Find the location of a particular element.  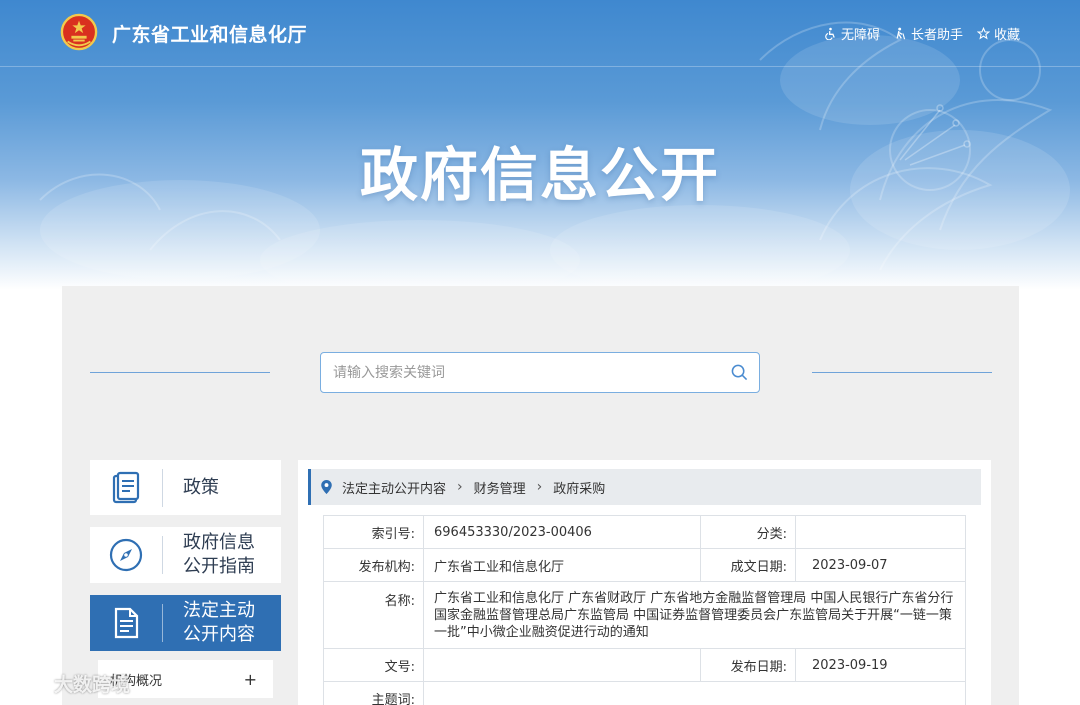

index-value: 696453330/2023-00406 is located at coordinates (562, 532).